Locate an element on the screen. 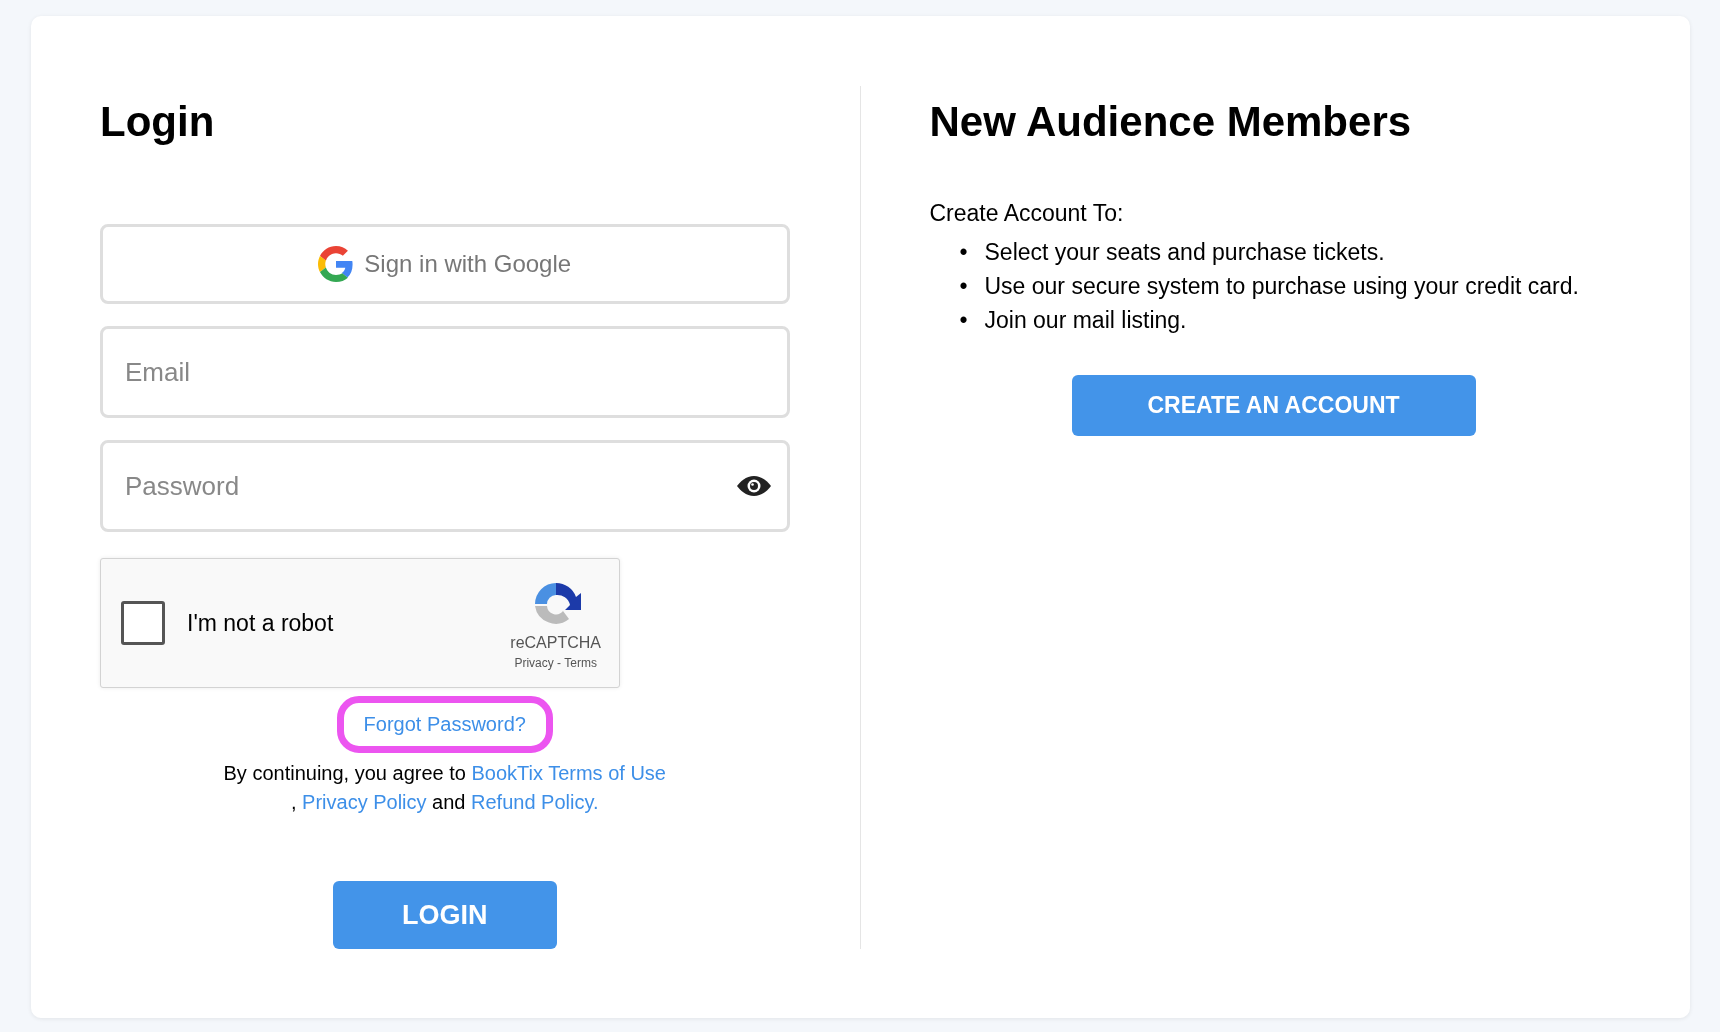  login-button: LOGIN is located at coordinates (444, 915).